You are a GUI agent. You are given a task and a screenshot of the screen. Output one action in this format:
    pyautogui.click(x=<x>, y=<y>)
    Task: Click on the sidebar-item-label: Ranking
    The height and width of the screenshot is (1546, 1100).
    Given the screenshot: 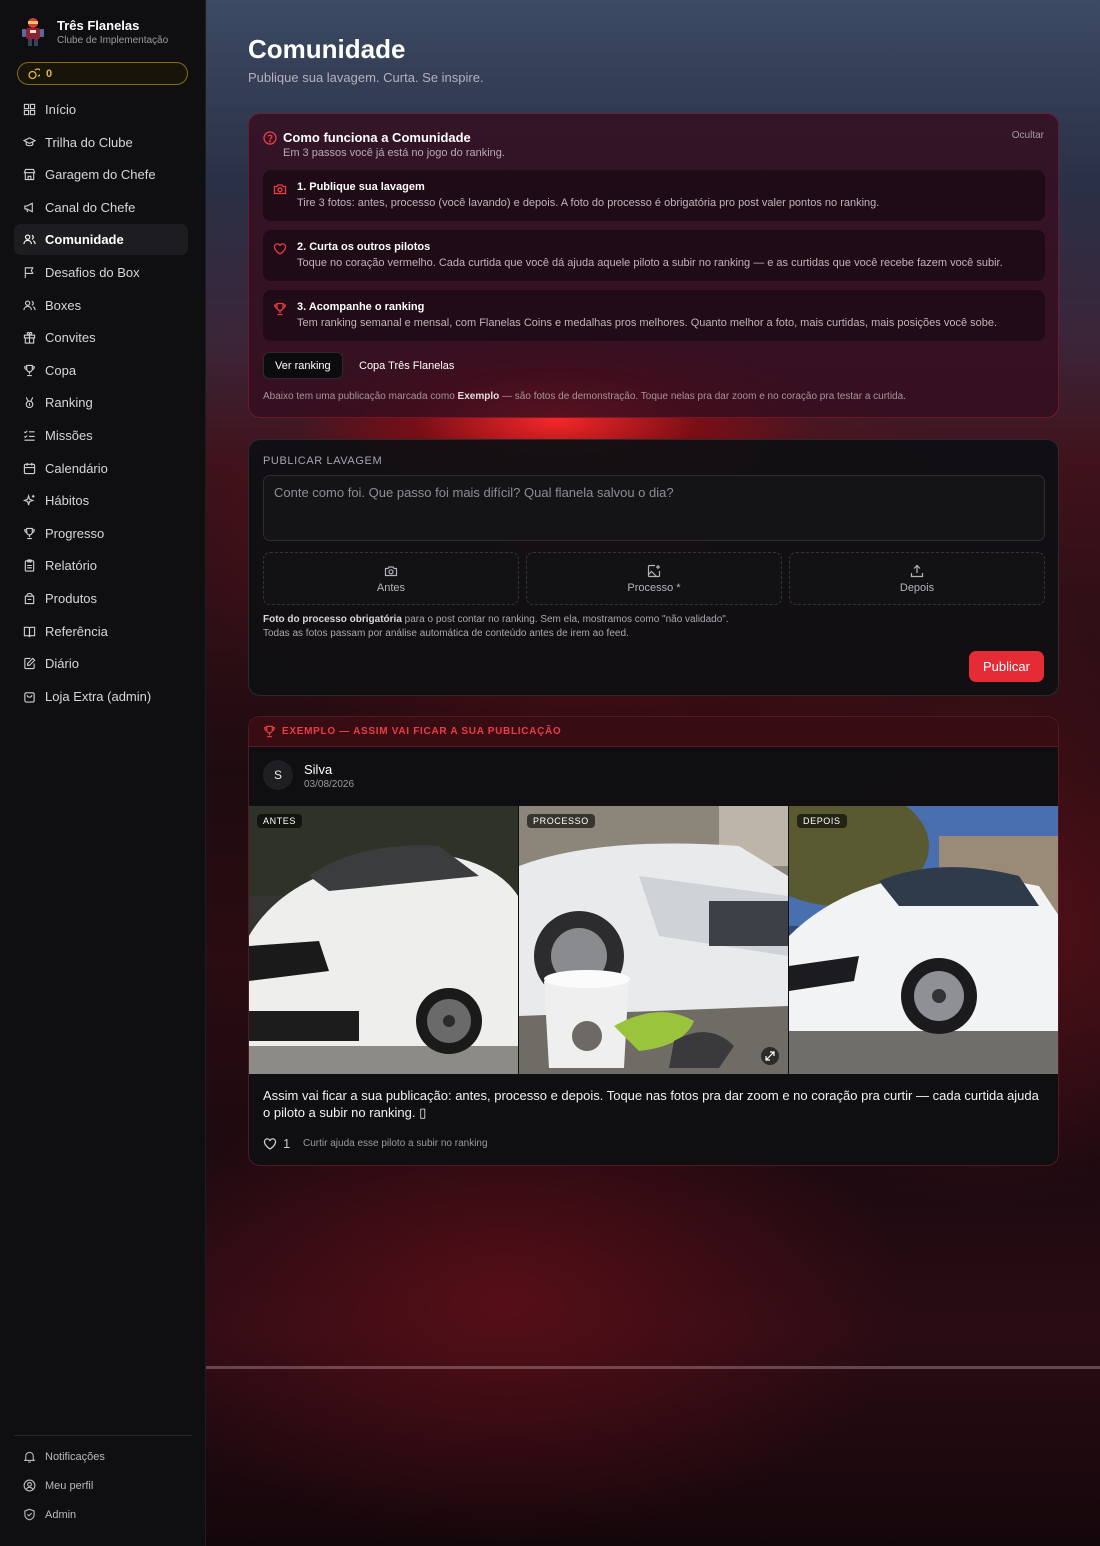 What is the action you would take?
    pyautogui.click(x=69, y=403)
    